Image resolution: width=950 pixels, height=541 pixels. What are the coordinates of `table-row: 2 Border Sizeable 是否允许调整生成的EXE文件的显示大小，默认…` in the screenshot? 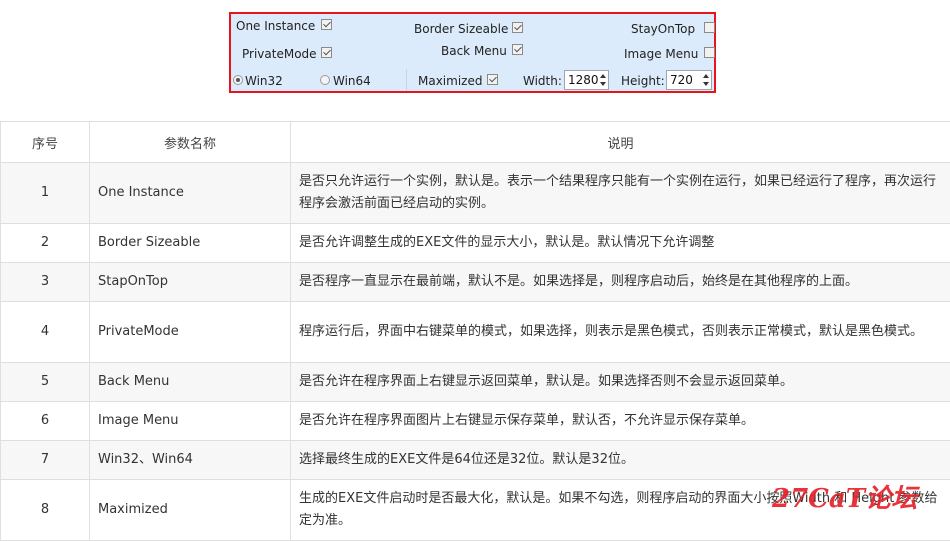 It's located at (475, 243).